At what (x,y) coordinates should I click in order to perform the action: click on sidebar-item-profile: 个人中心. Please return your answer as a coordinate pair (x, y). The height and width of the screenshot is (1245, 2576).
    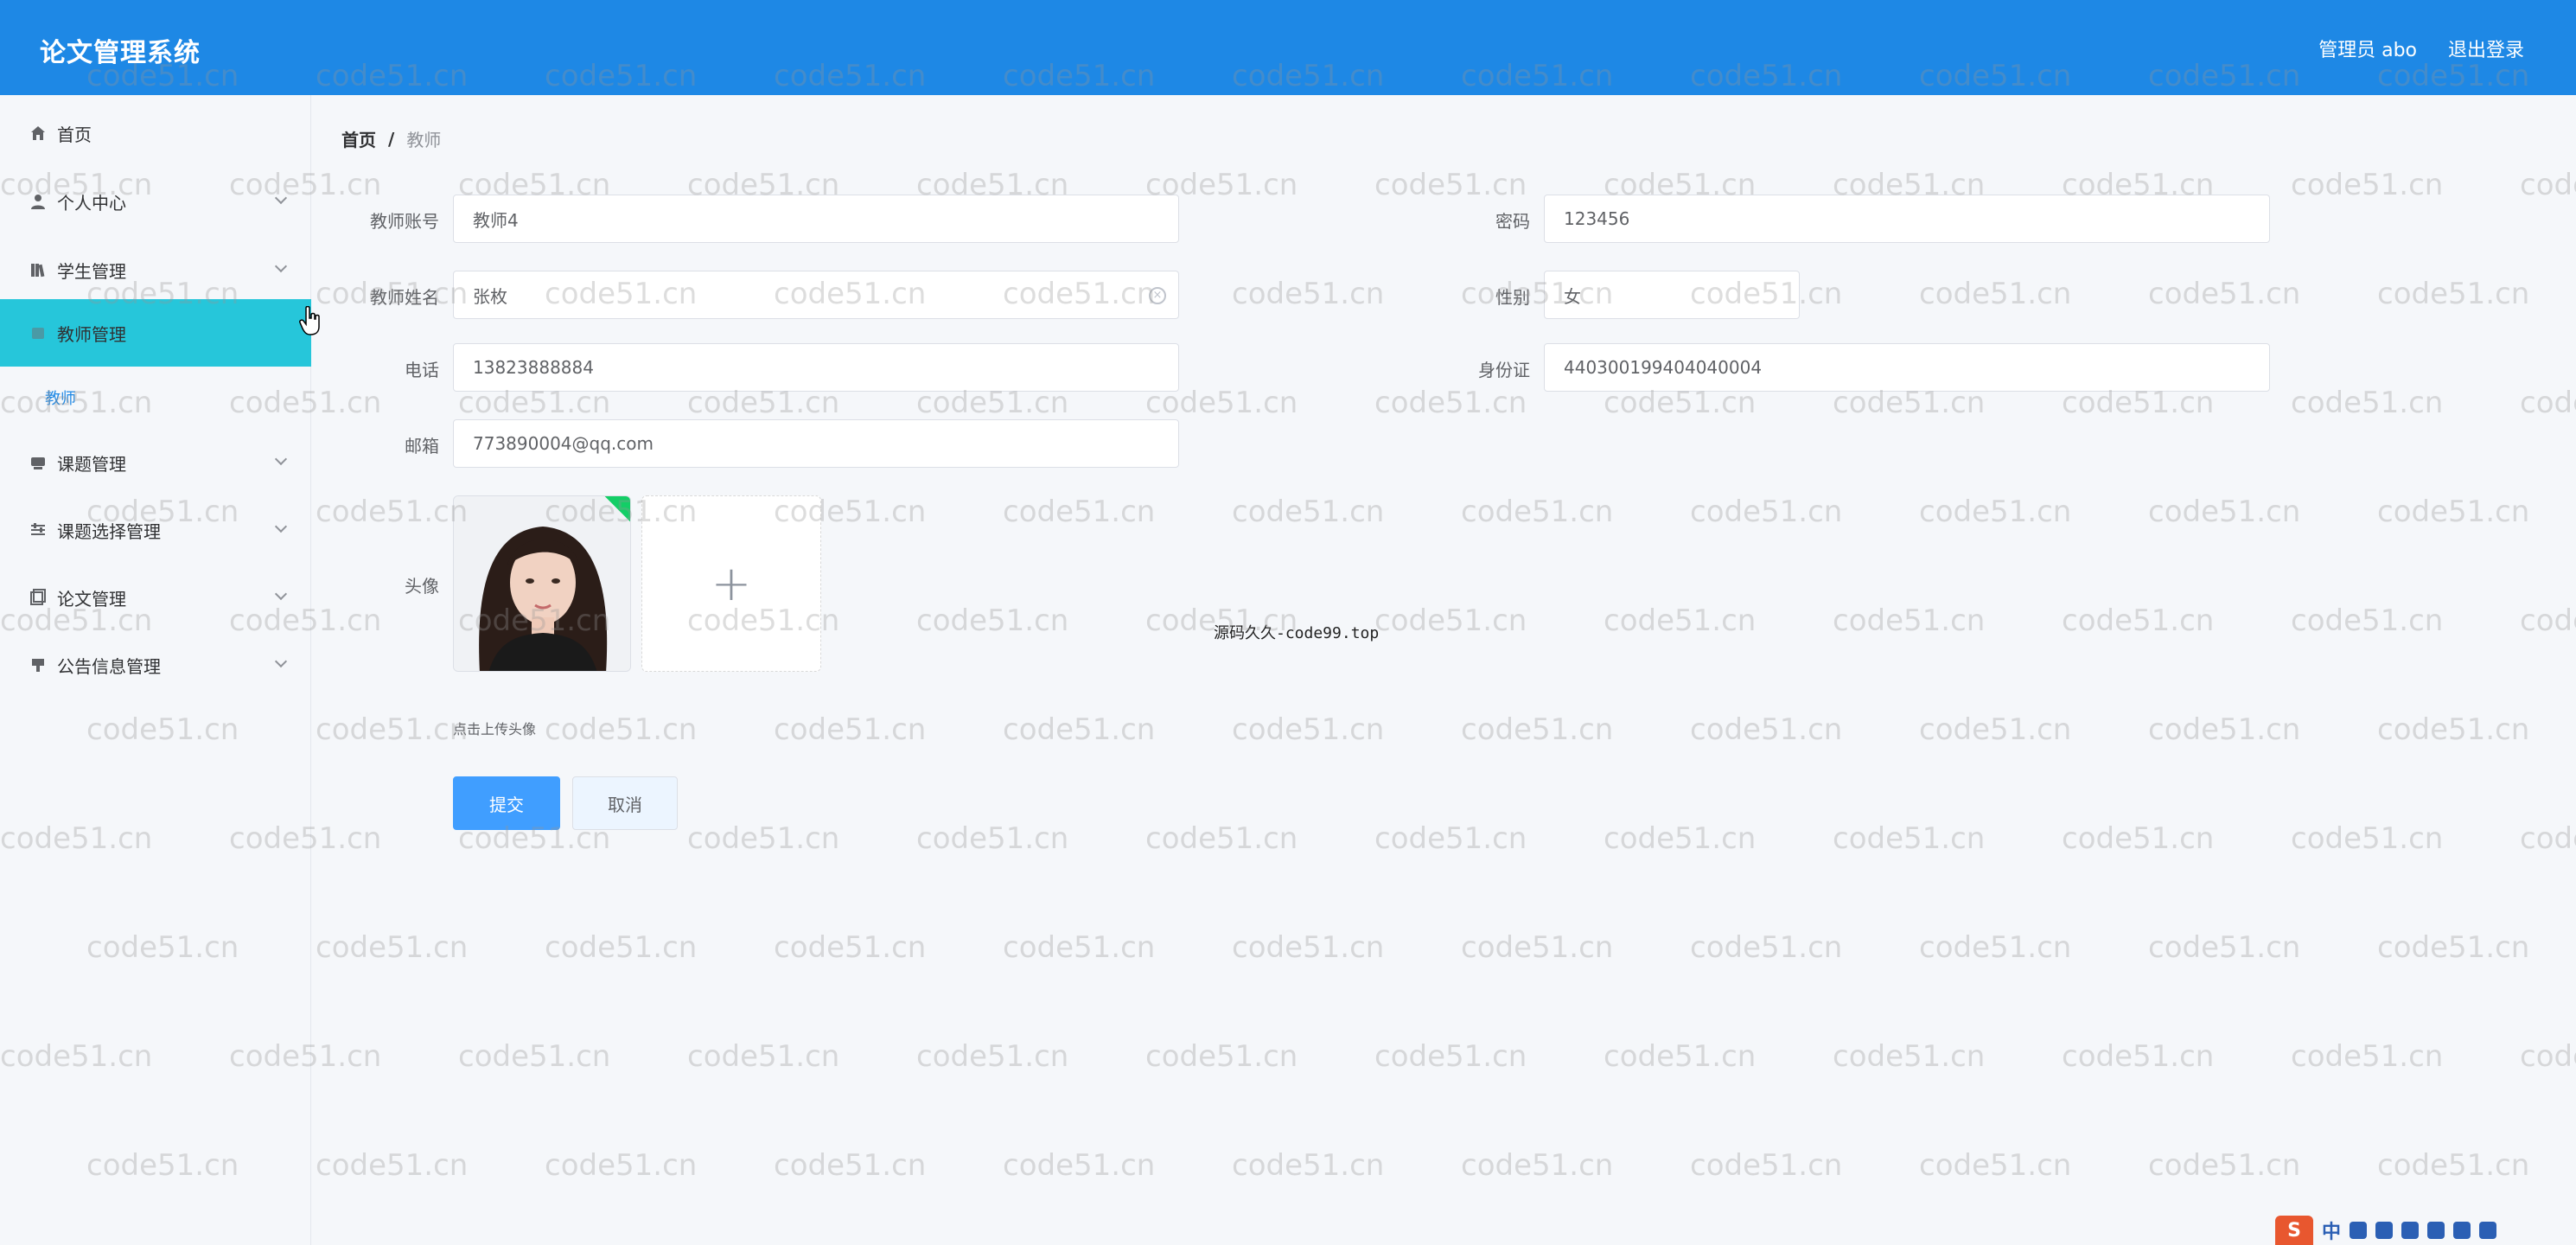
    Looking at the image, I should click on (155, 201).